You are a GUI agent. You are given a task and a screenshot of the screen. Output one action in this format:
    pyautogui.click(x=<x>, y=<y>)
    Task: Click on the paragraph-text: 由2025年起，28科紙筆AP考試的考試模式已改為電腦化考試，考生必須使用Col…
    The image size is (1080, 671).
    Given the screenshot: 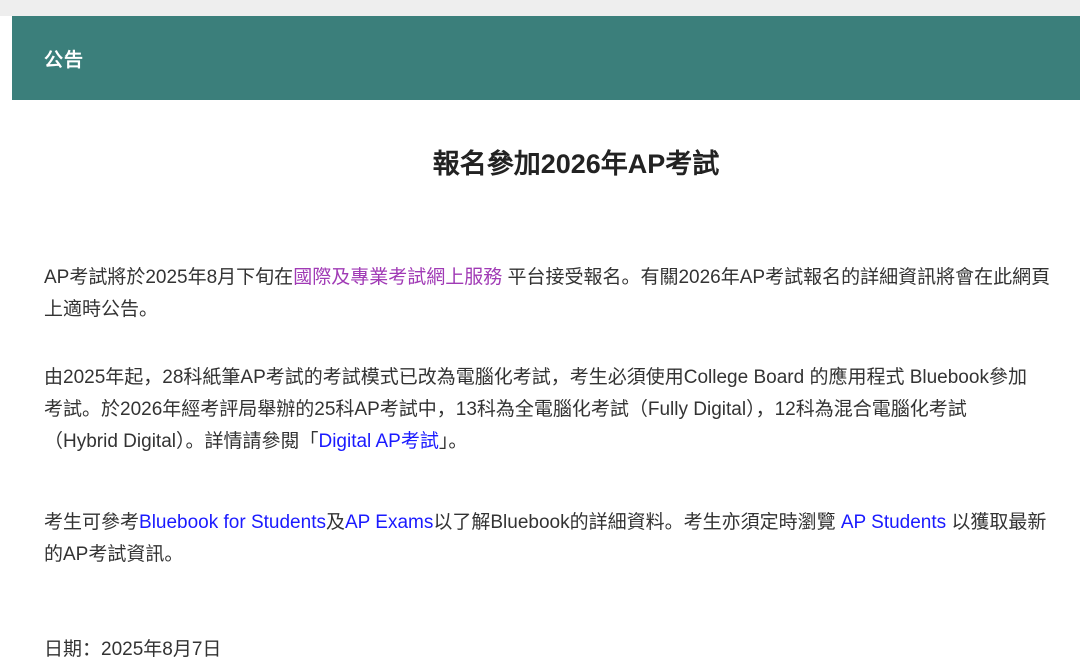 What is the action you would take?
    pyautogui.click(x=535, y=409)
    